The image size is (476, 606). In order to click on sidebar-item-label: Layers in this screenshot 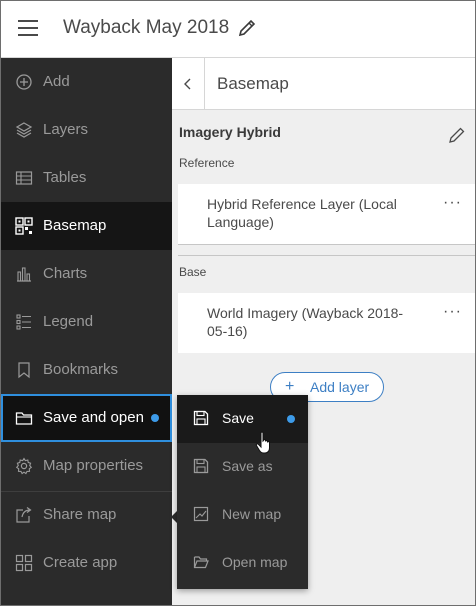, I will do `click(66, 129)`.